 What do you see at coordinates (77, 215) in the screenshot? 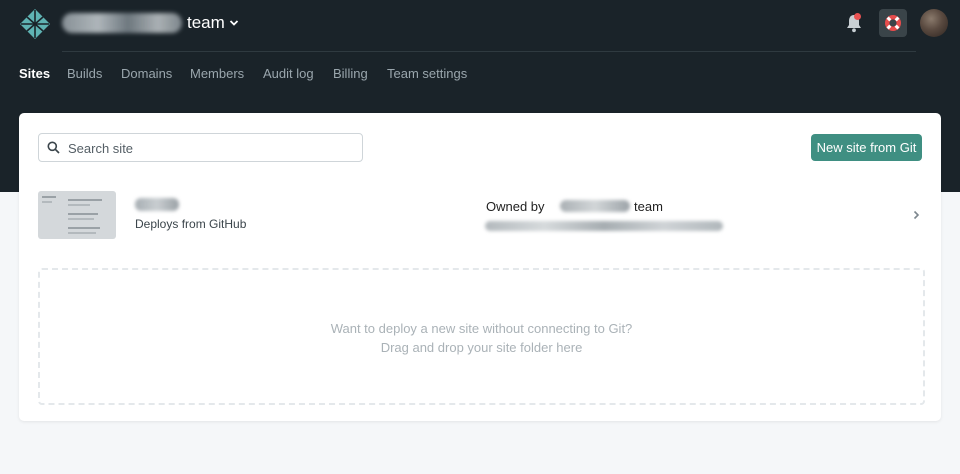
I see `site-thumbnail` at bounding box center [77, 215].